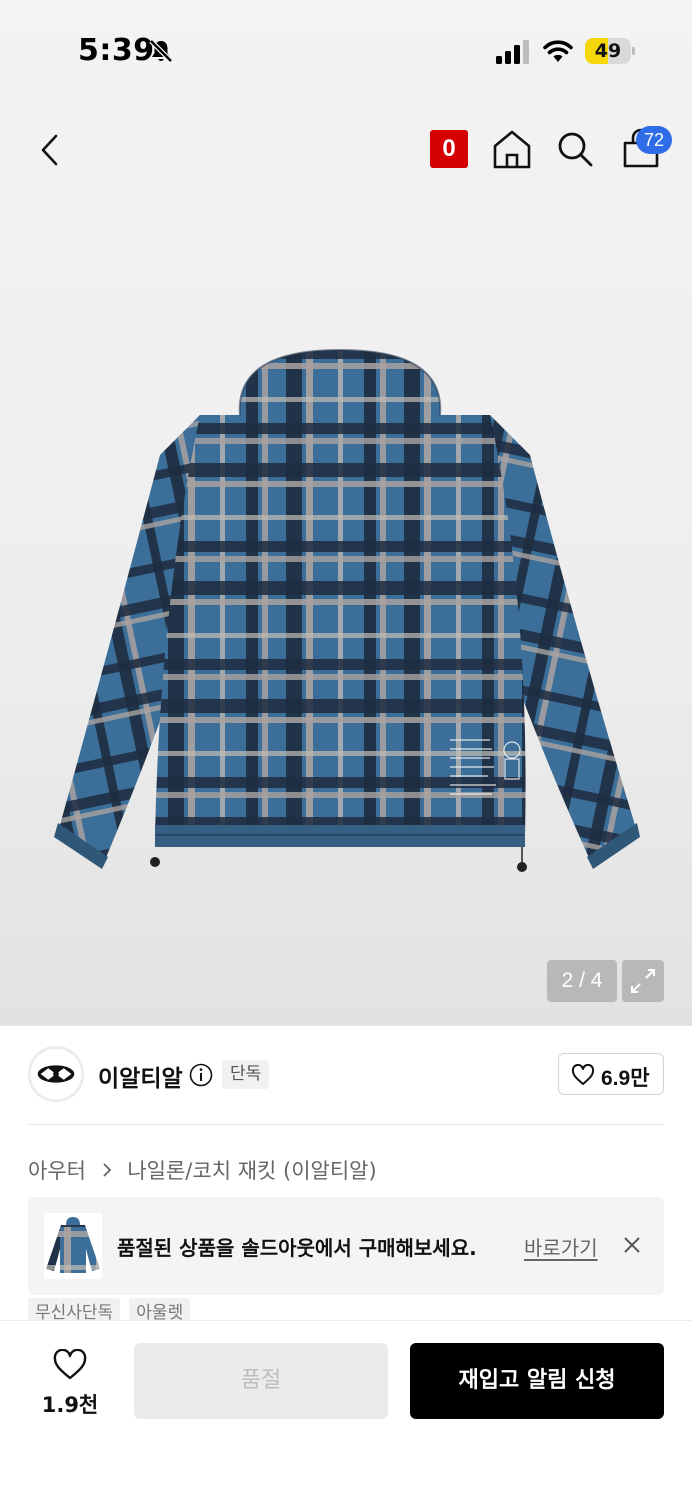  I want to click on bell-muted-icon, so click(161, 51).